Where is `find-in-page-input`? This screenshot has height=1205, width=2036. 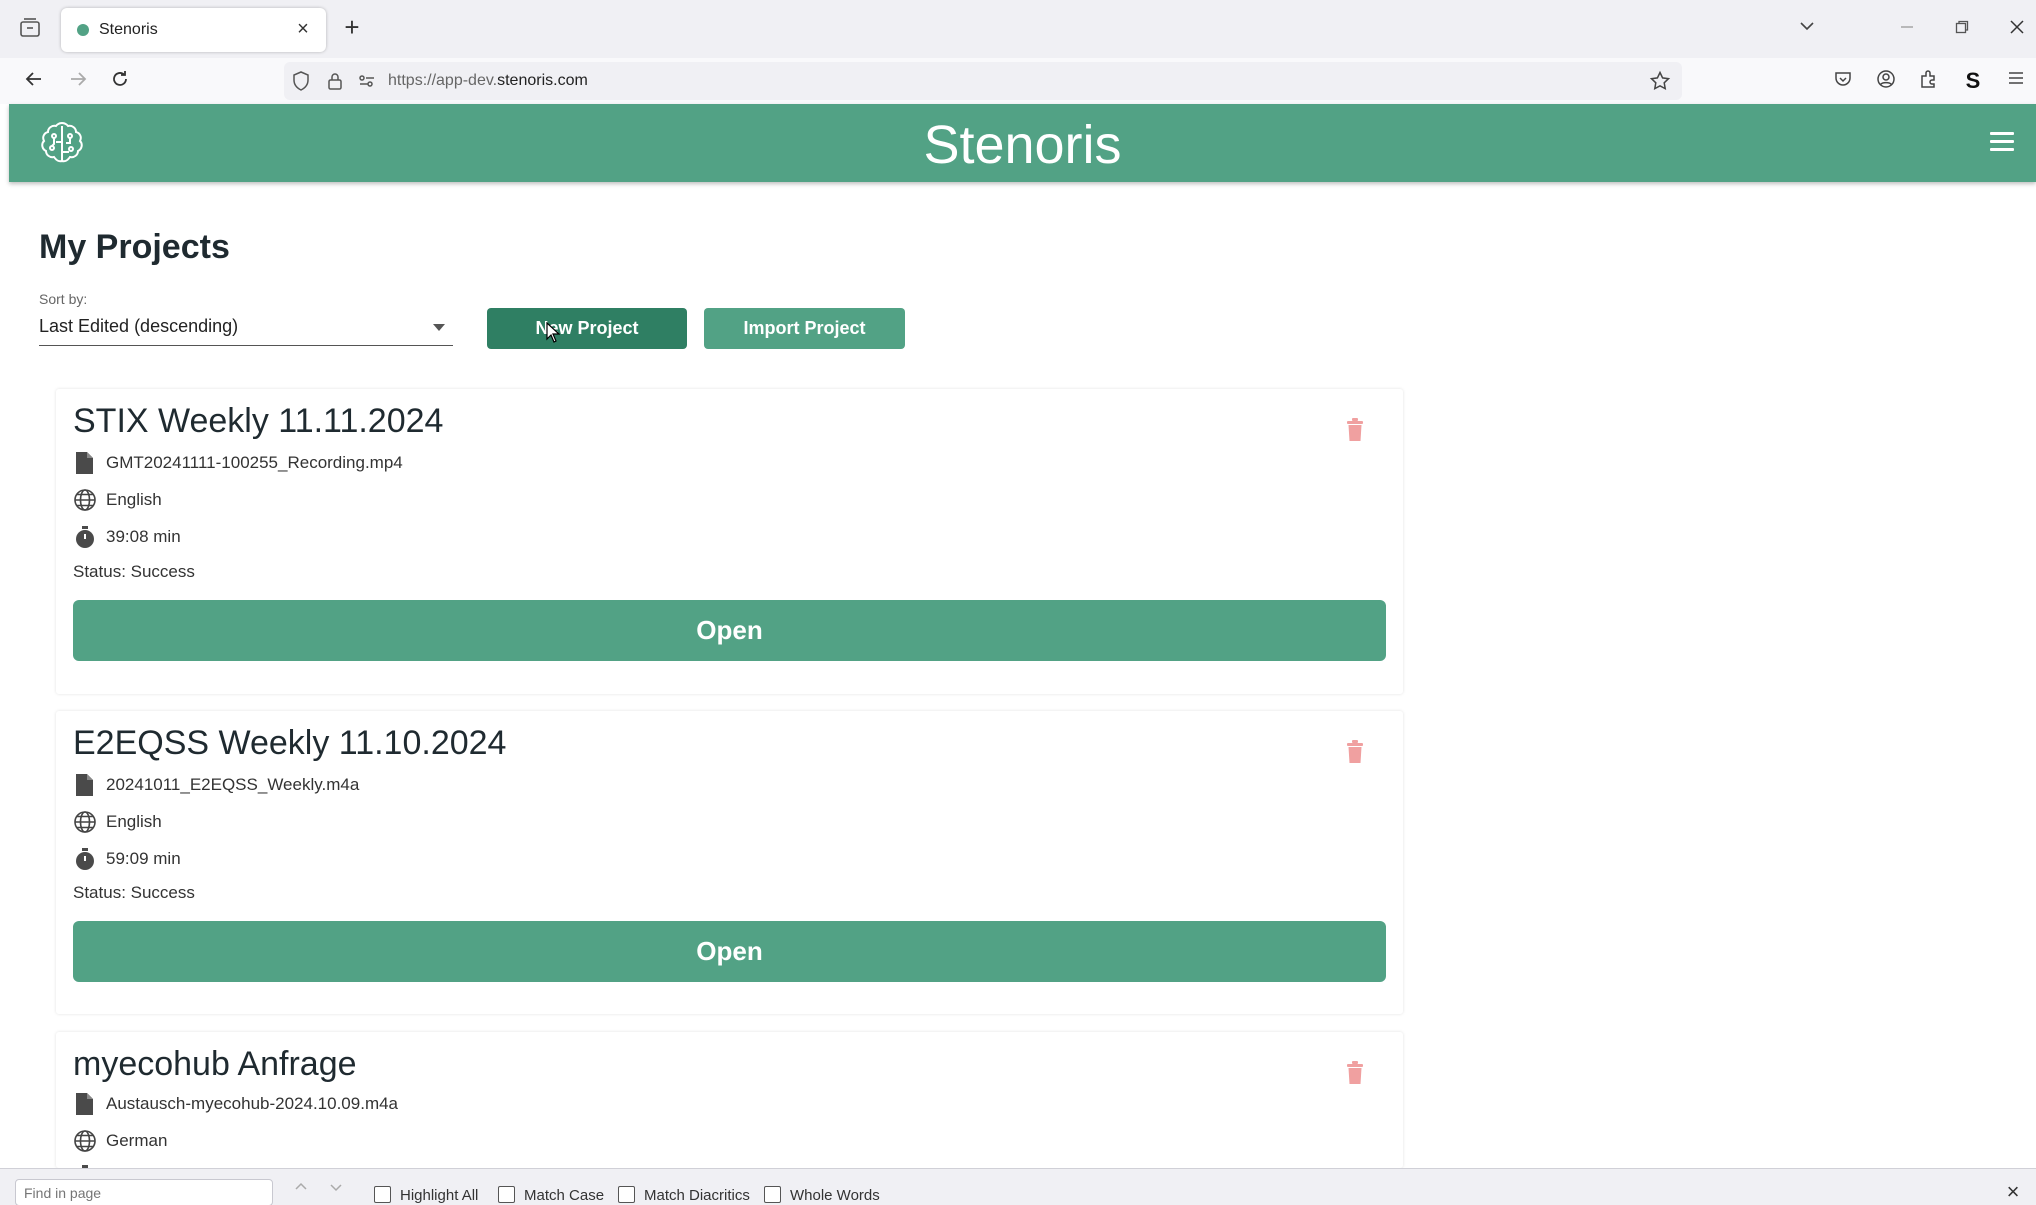 find-in-page-input is located at coordinates (144, 1192).